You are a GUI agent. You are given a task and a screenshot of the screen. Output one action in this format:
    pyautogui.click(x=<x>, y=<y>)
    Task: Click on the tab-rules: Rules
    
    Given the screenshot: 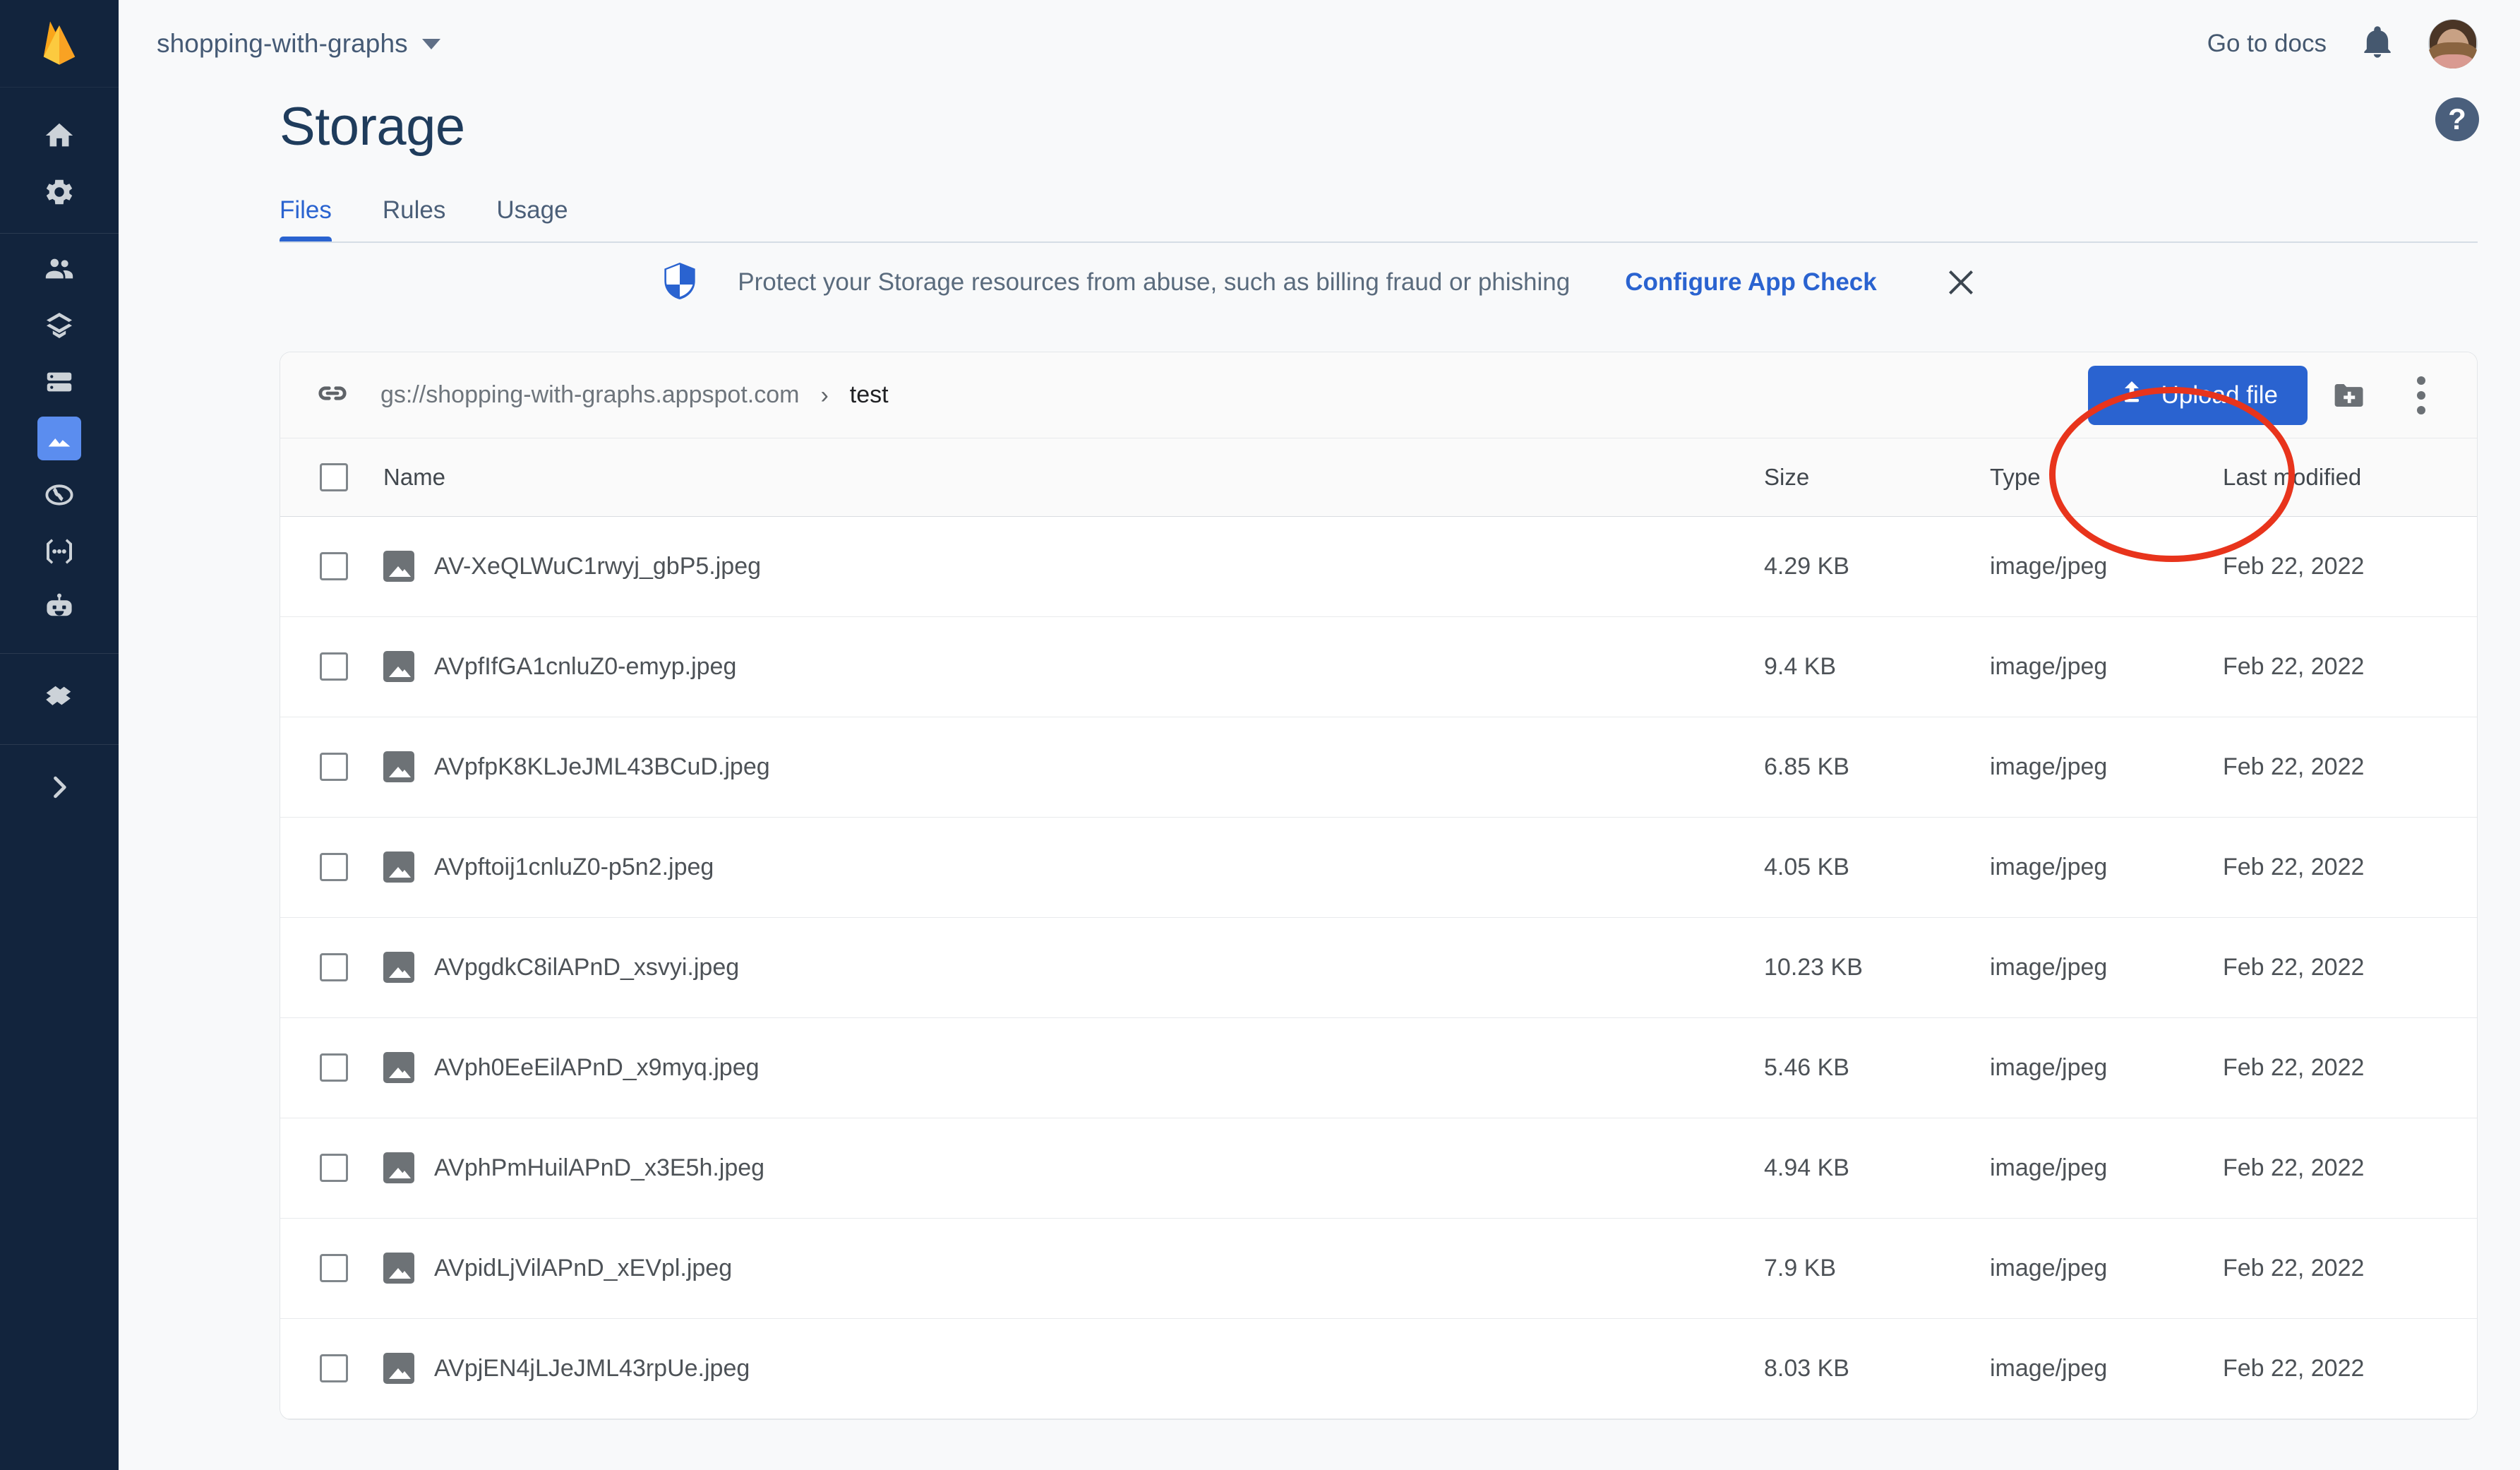 What is the action you would take?
    pyautogui.click(x=414, y=219)
    